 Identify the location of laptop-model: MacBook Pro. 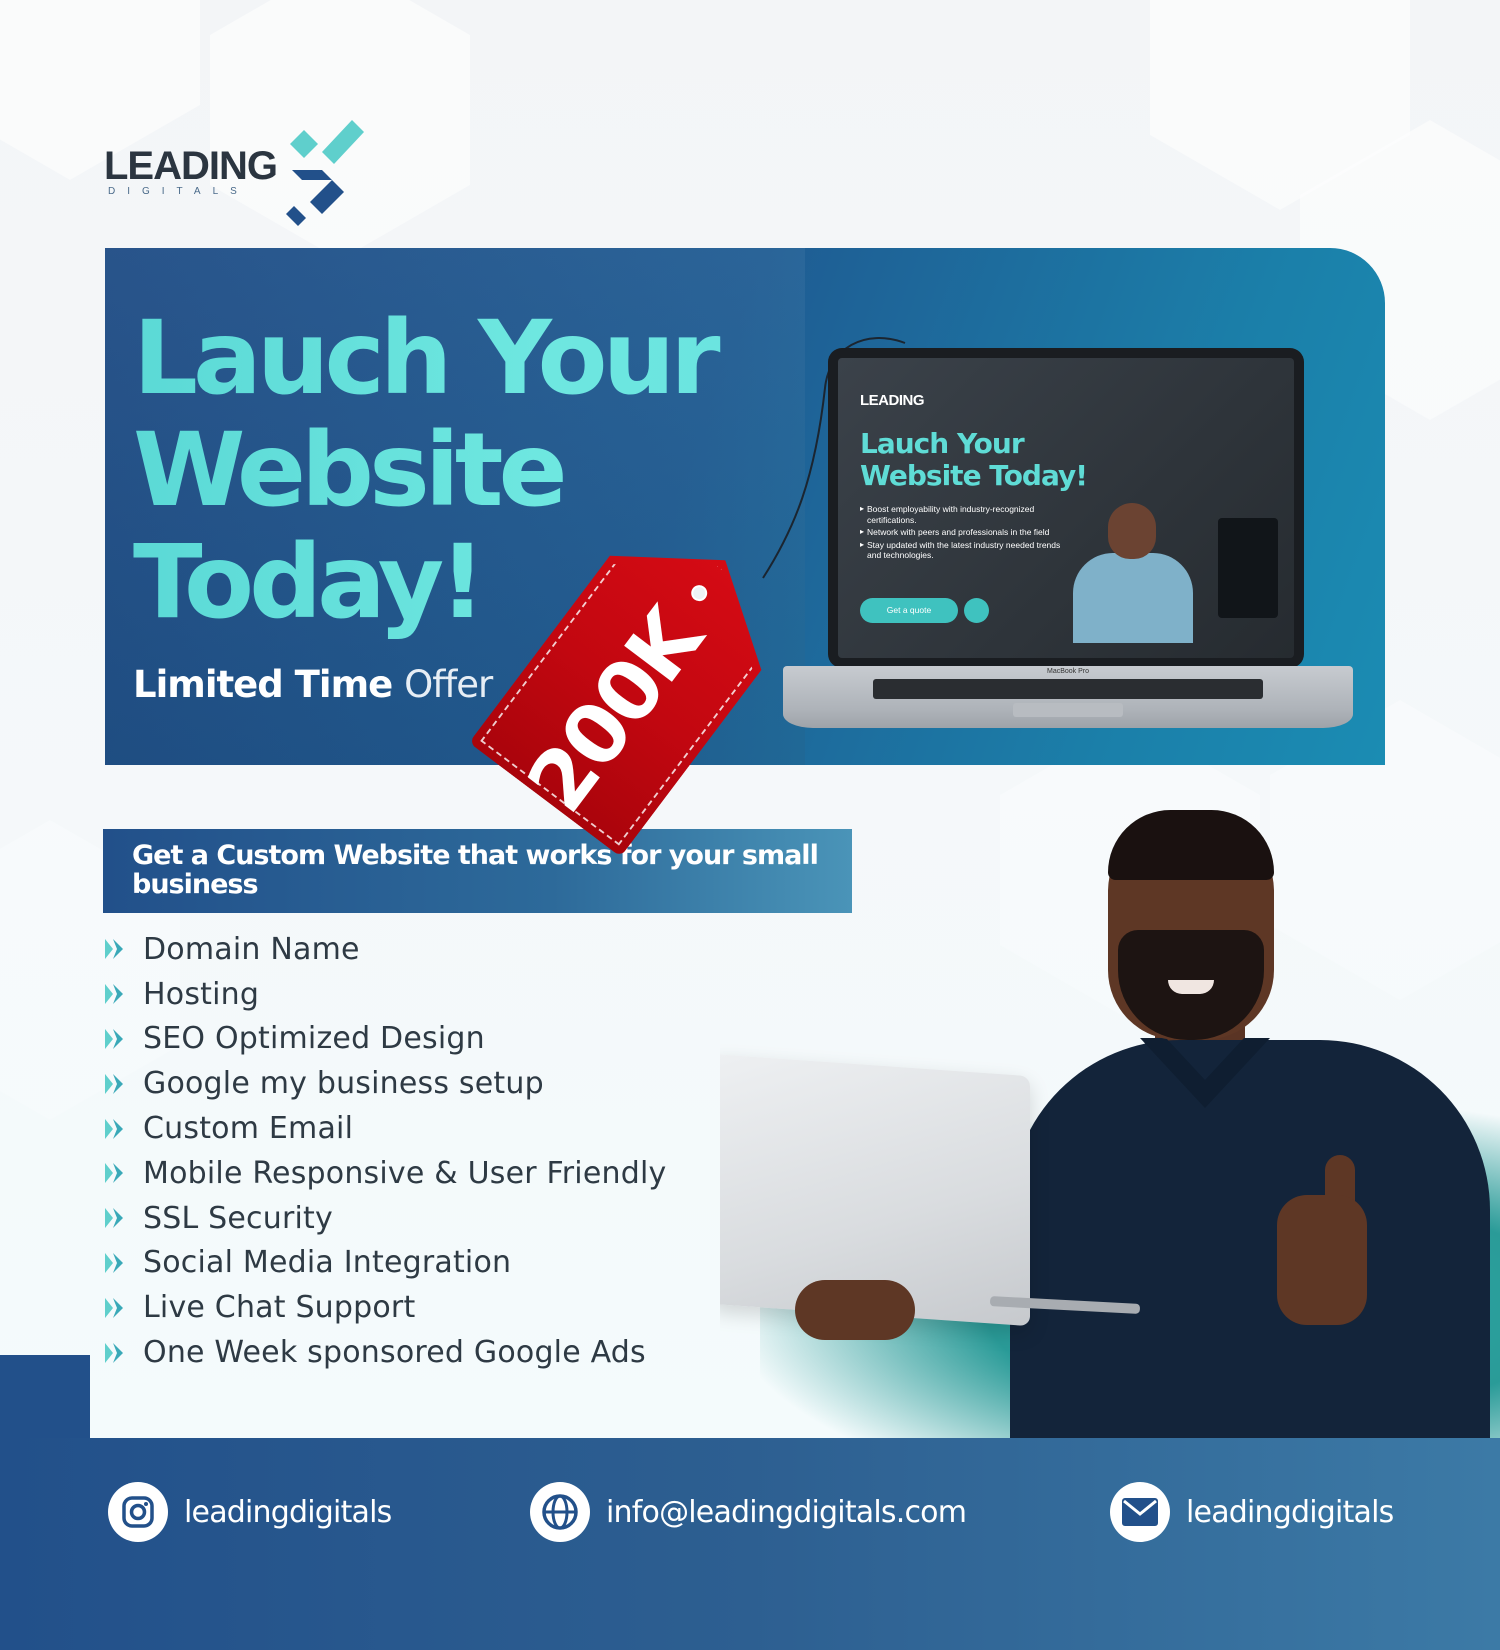
(1068, 671).